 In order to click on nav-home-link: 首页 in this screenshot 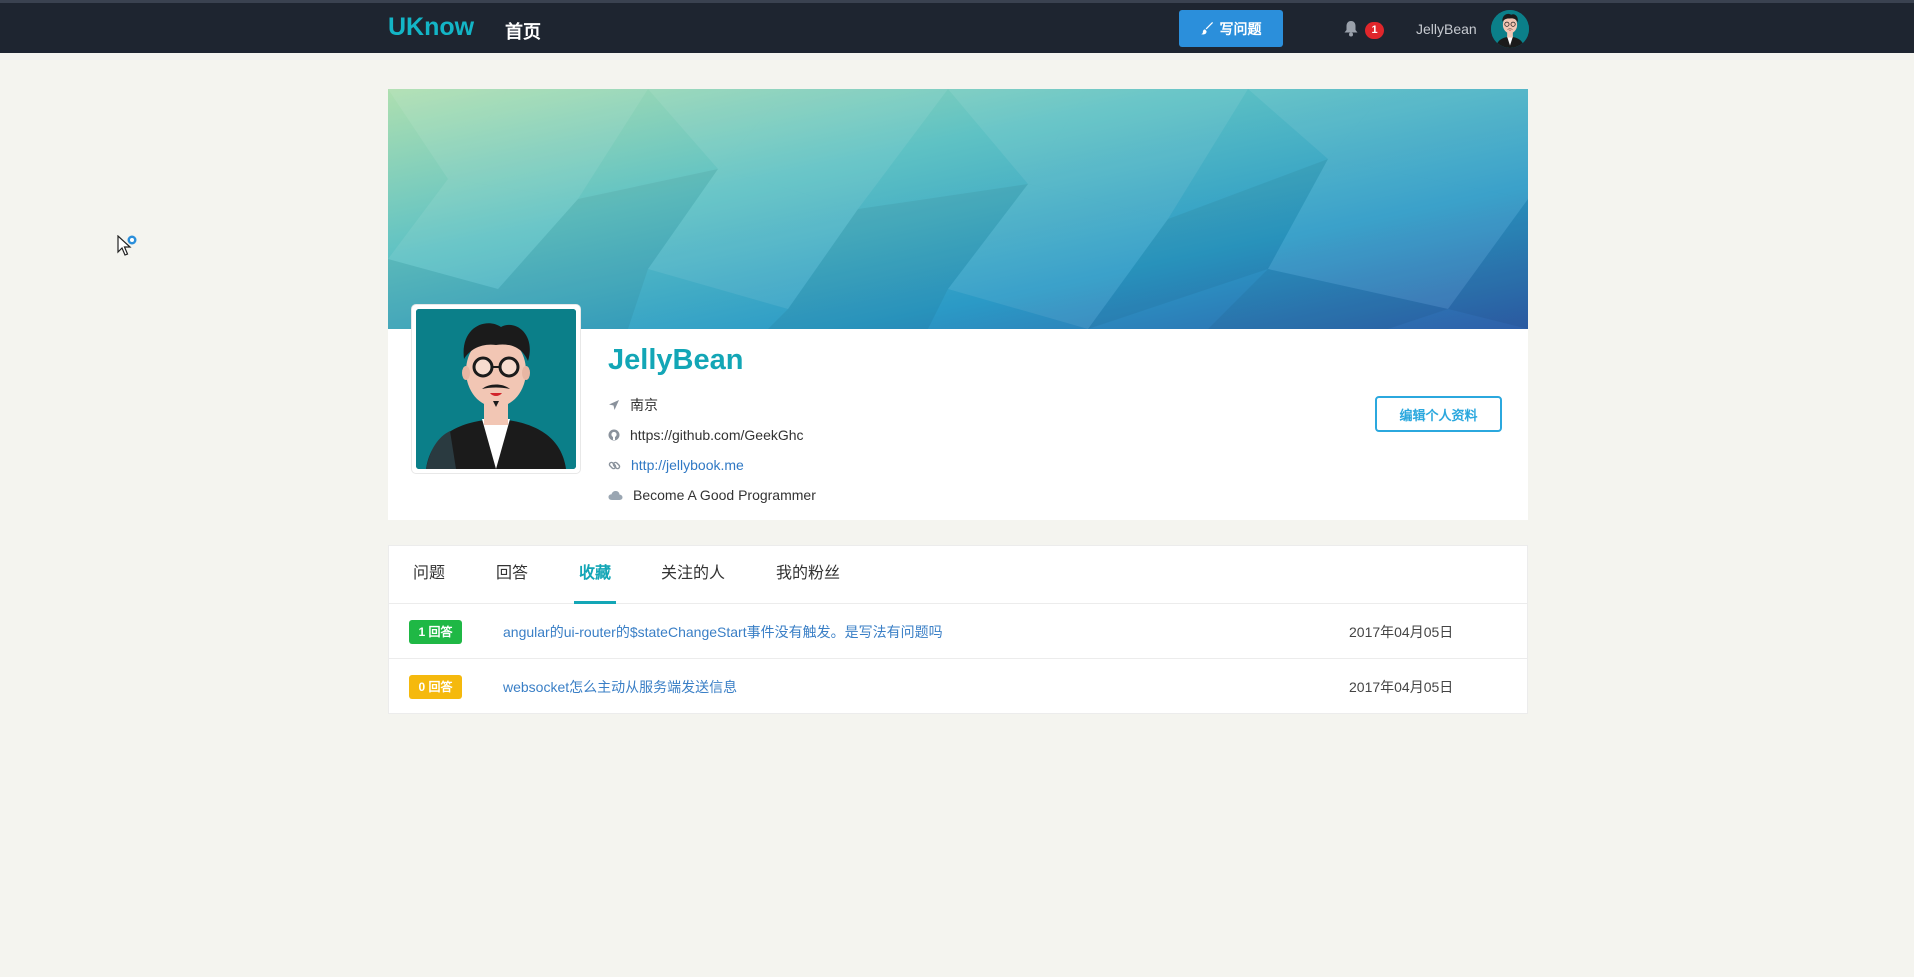, I will do `click(523, 31)`.